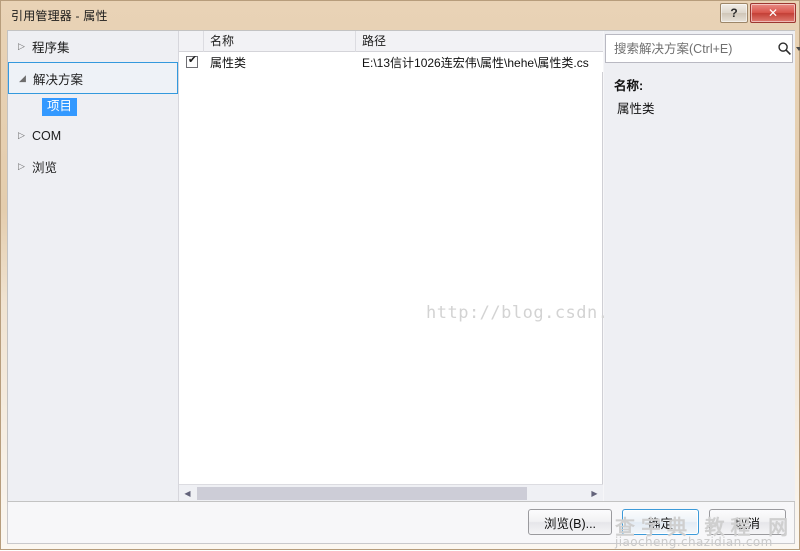 This screenshot has width=800, height=551. I want to click on scrollbar-thumb, so click(362, 493).